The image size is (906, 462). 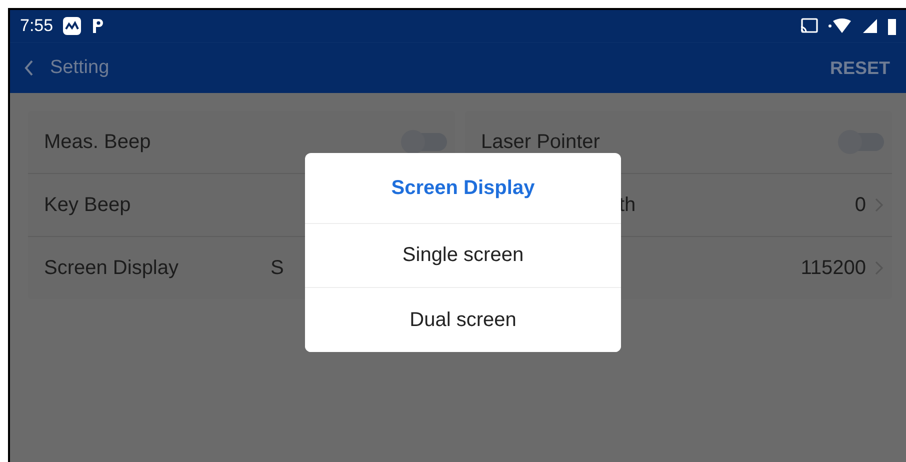 I want to click on battery-icon, so click(x=892, y=26).